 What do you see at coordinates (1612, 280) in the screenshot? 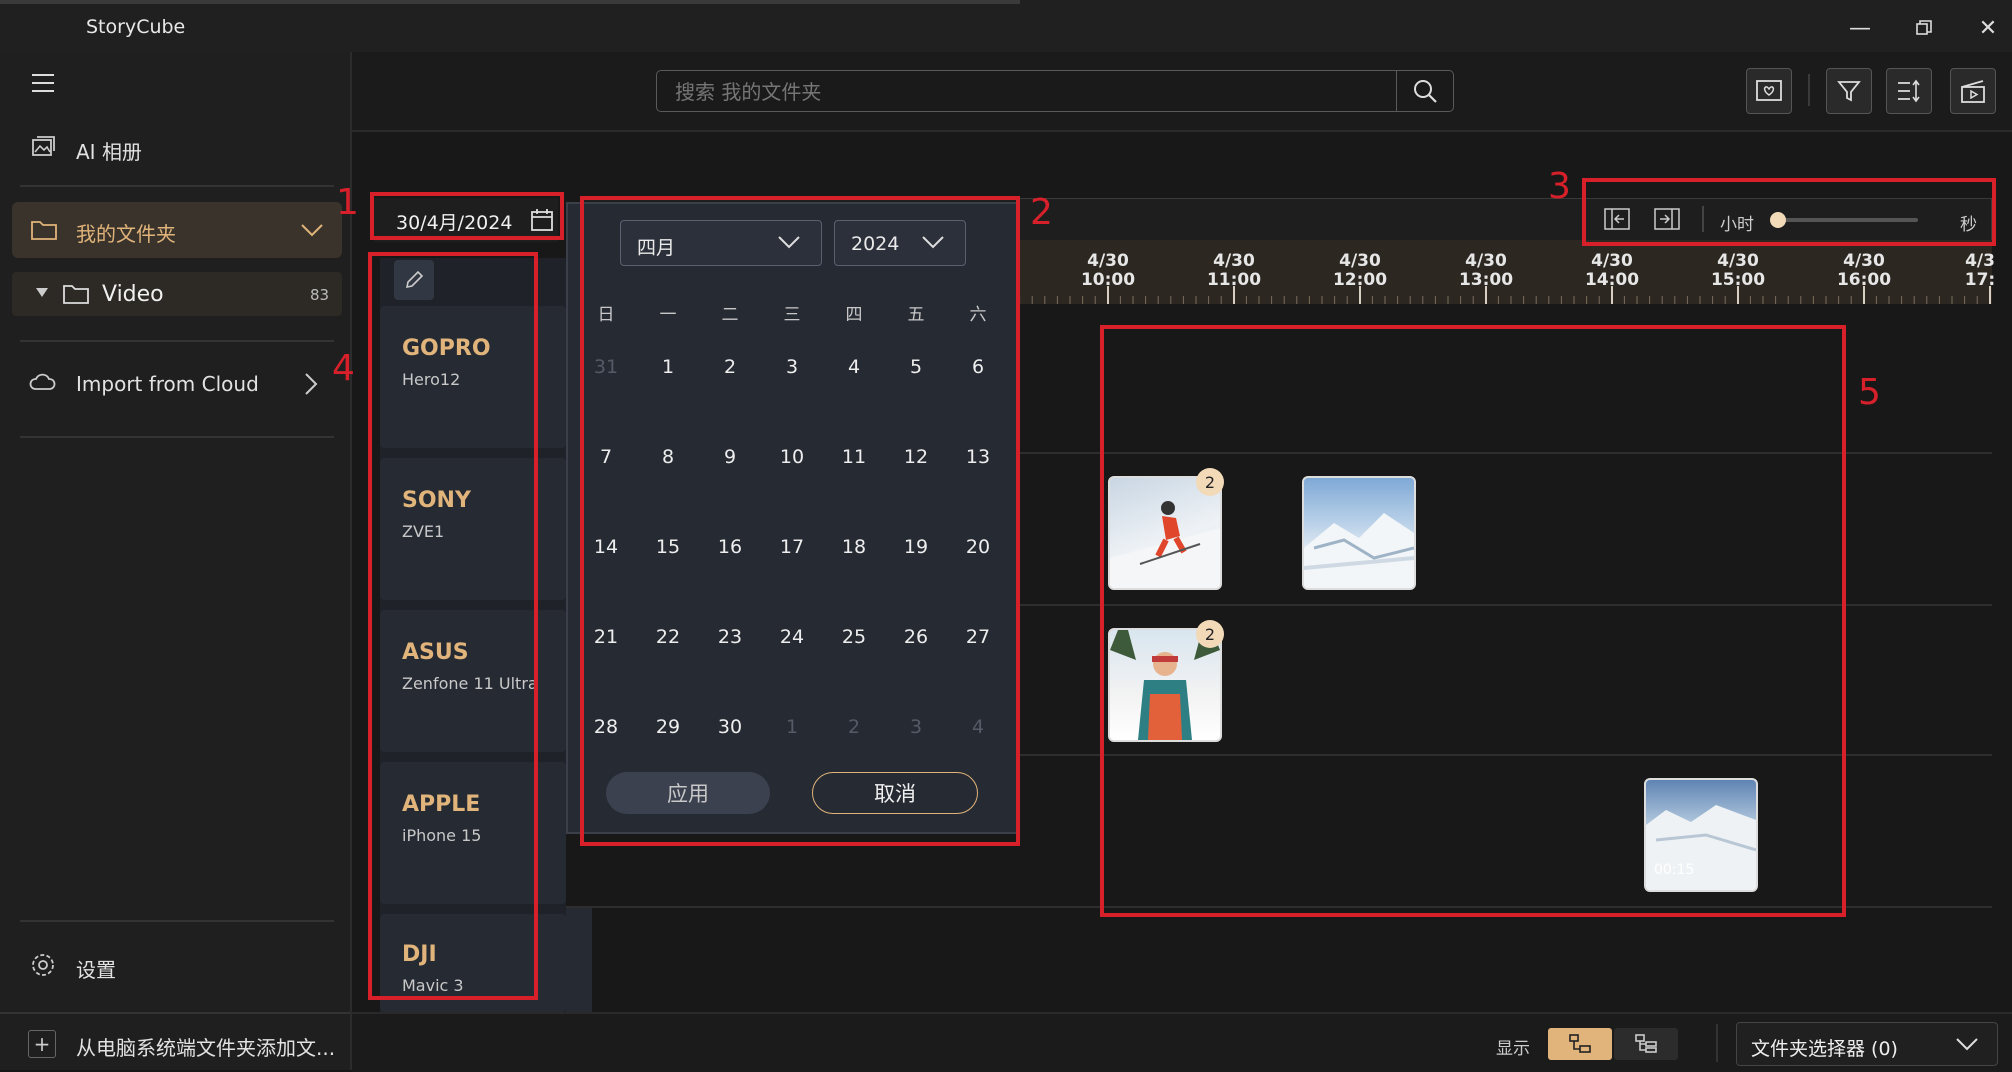
I see `tick-time: 14:00` at bounding box center [1612, 280].